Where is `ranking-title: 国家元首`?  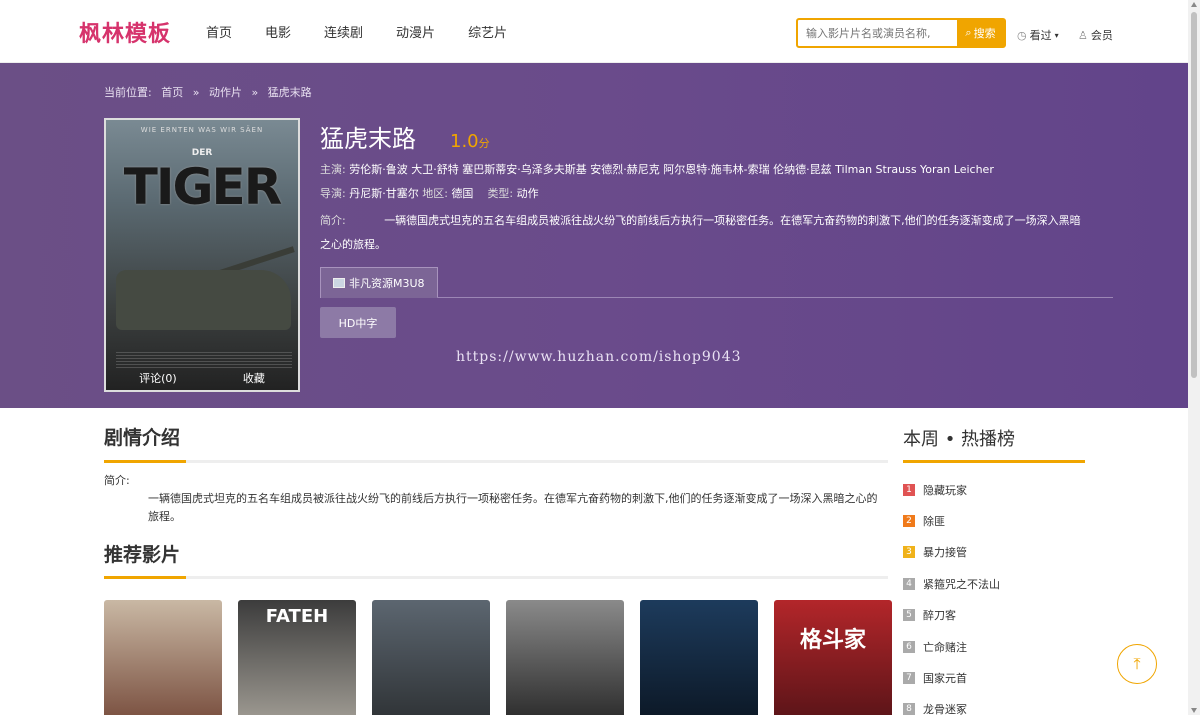
ranking-title: 国家元首 is located at coordinates (945, 679).